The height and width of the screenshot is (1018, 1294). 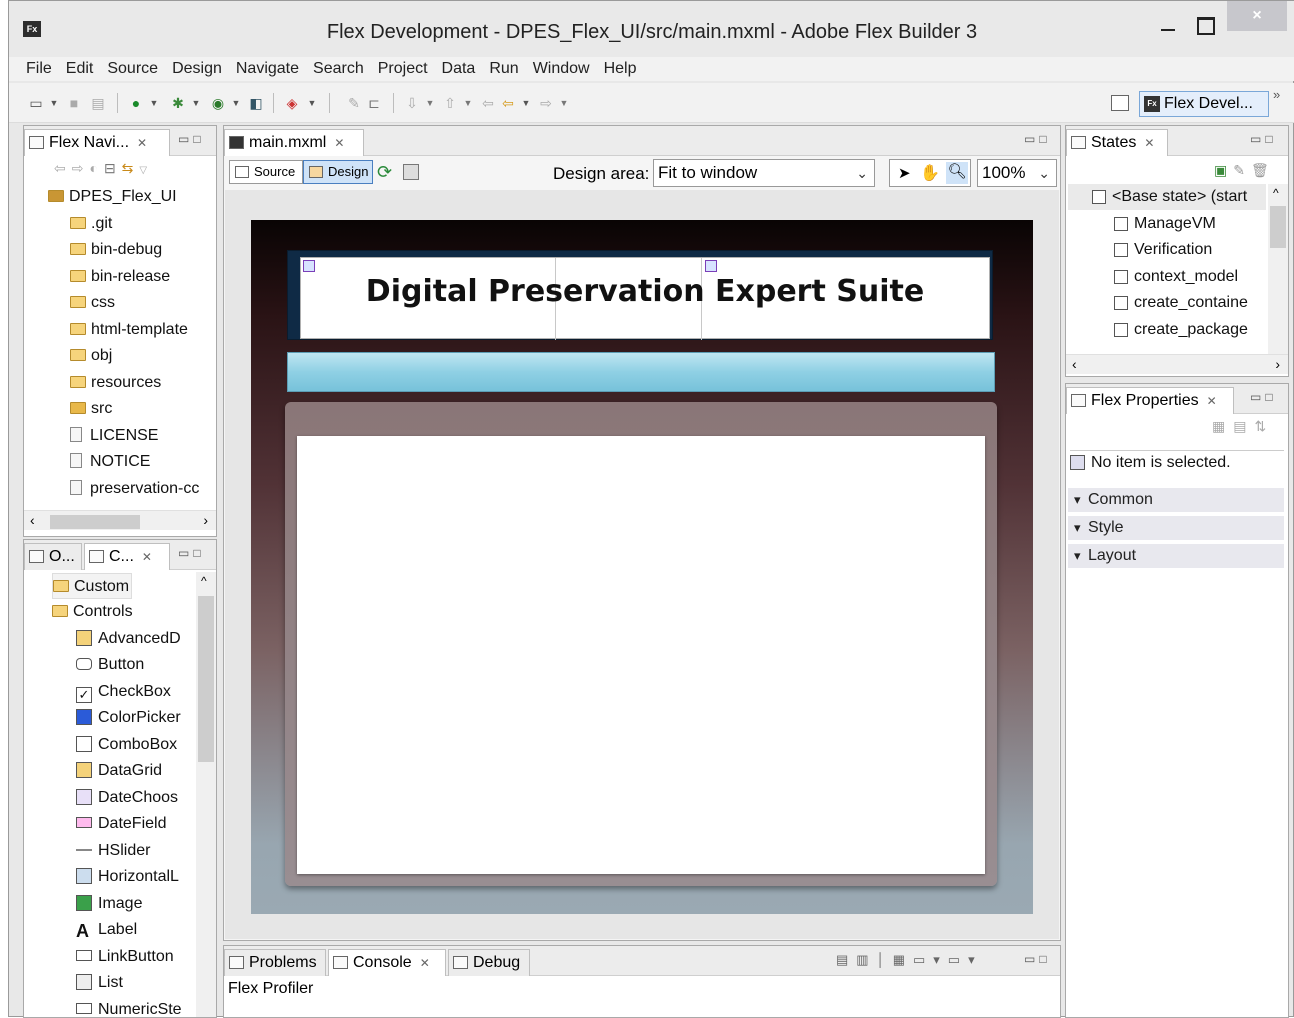 What do you see at coordinates (74, 103) in the screenshot?
I see `save-icon: ■` at bounding box center [74, 103].